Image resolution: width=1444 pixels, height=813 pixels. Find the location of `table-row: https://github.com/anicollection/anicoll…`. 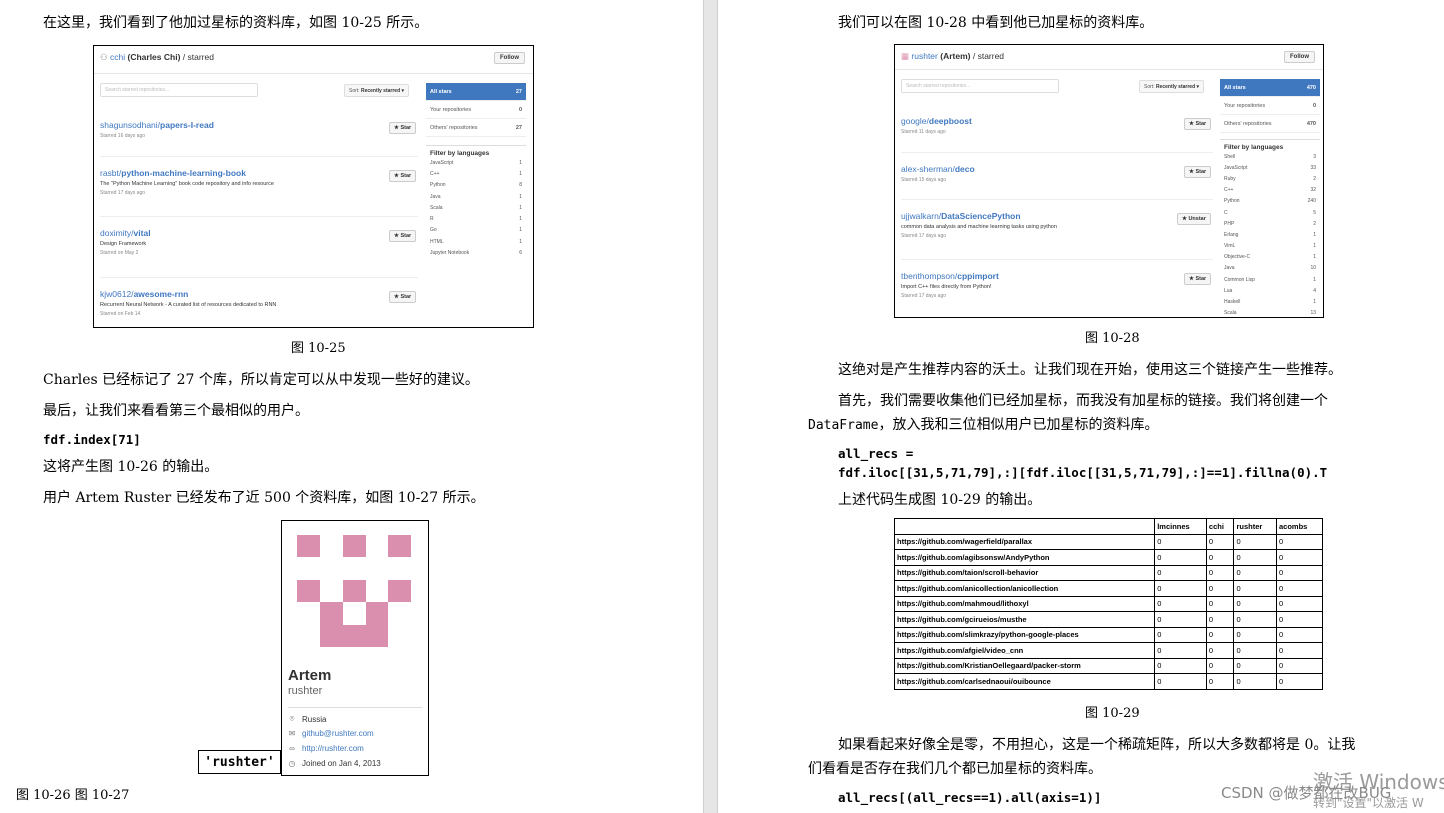

table-row: https://github.com/anicollection/anicoll… is located at coordinates (1108, 588).